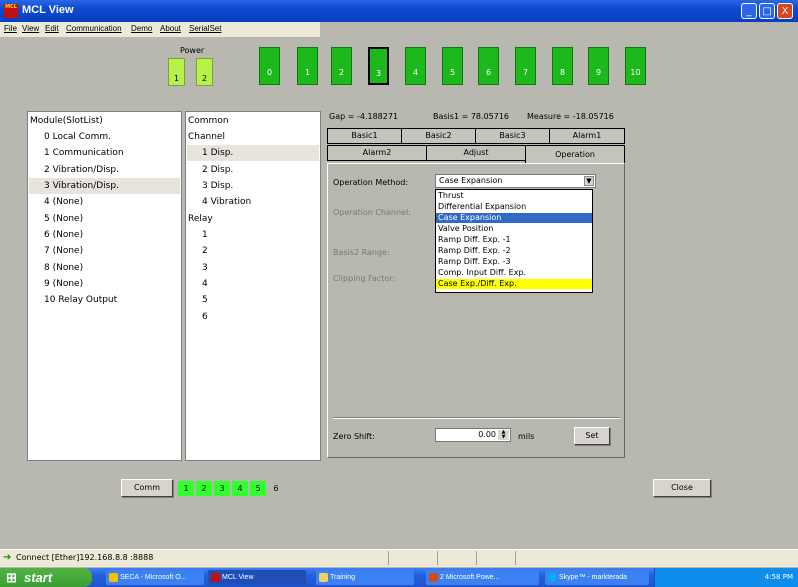 The image size is (798, 587). What do you see at coordinates (512, 136) in the screenshot?
I see `tab-basic3: Basic3` at bounding box center [512, 136].